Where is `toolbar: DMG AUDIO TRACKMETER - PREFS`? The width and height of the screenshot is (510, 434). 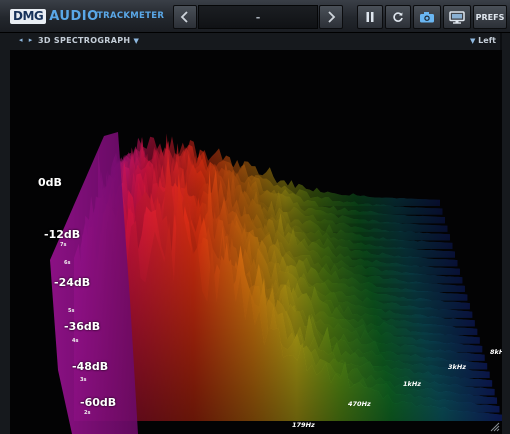
toolbar: DMG AUDIO TRACKMETER - PREFS is located at coordinates (255, 16).